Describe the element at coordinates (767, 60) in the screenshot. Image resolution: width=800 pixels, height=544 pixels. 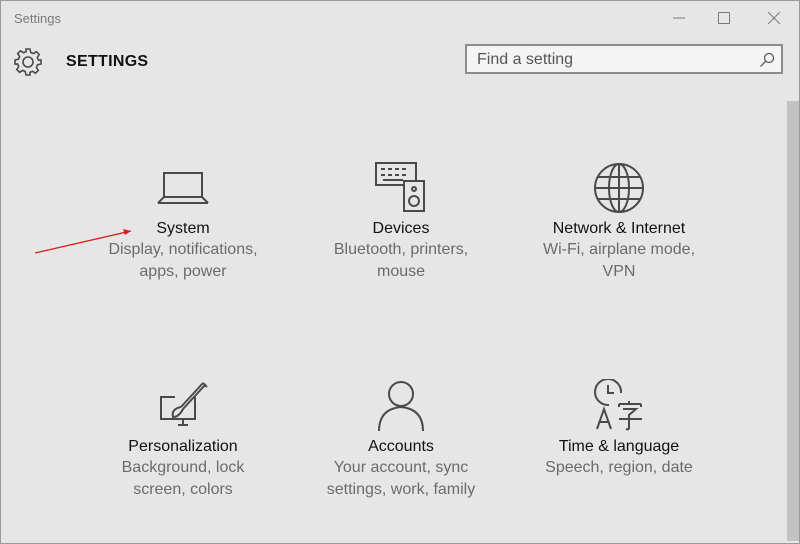
I see `search-icon` at that location.